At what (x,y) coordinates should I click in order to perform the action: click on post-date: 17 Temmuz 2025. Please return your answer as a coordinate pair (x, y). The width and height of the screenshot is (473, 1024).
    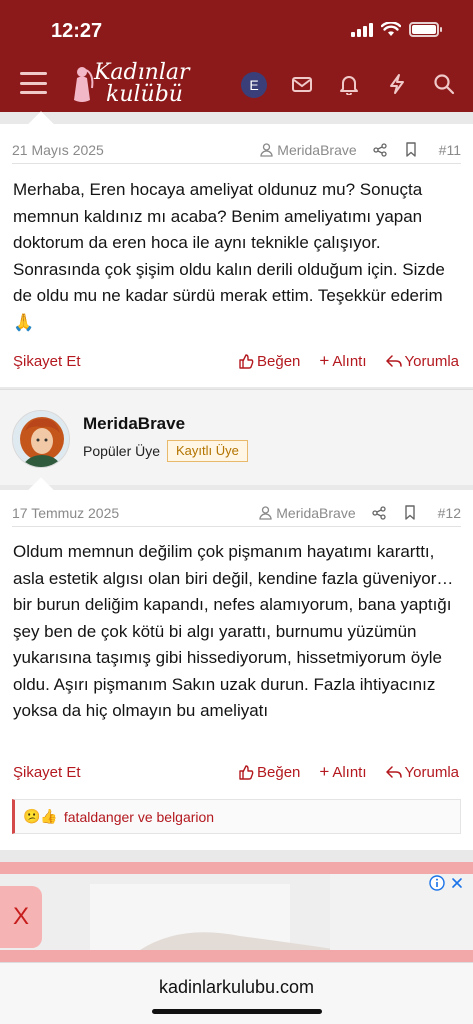
    Looking at the image, I should click on (135, 513).